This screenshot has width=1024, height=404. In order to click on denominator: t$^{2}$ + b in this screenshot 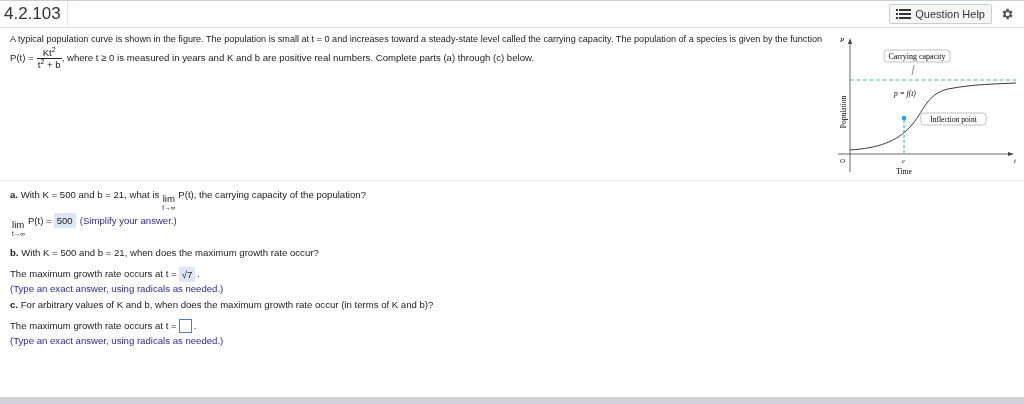, I will do `click(49, 64)`.